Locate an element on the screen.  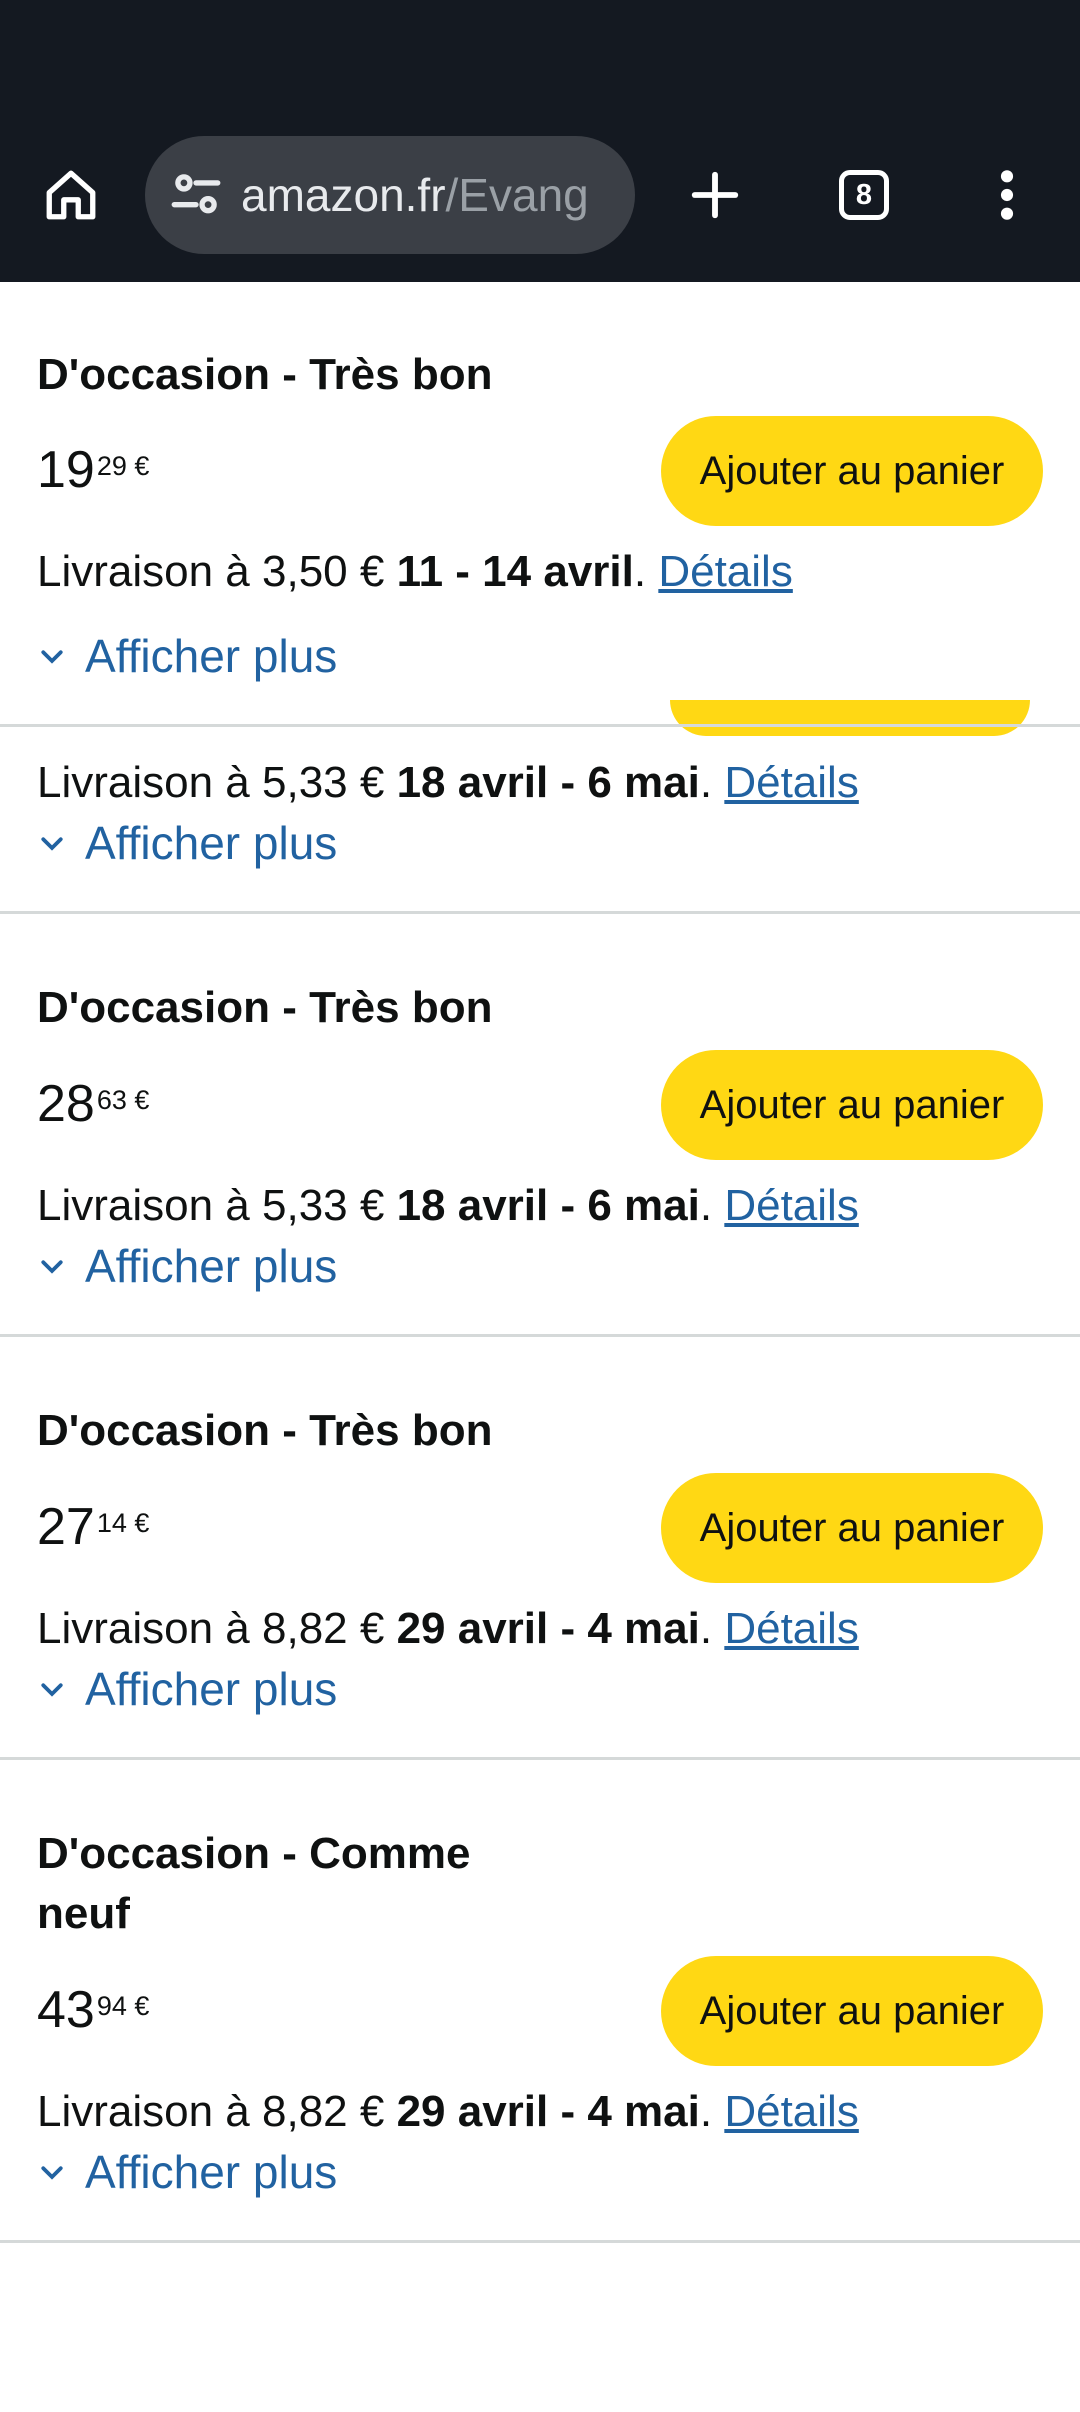
offer-price: 1929 € is located at coordinates (93, 470).